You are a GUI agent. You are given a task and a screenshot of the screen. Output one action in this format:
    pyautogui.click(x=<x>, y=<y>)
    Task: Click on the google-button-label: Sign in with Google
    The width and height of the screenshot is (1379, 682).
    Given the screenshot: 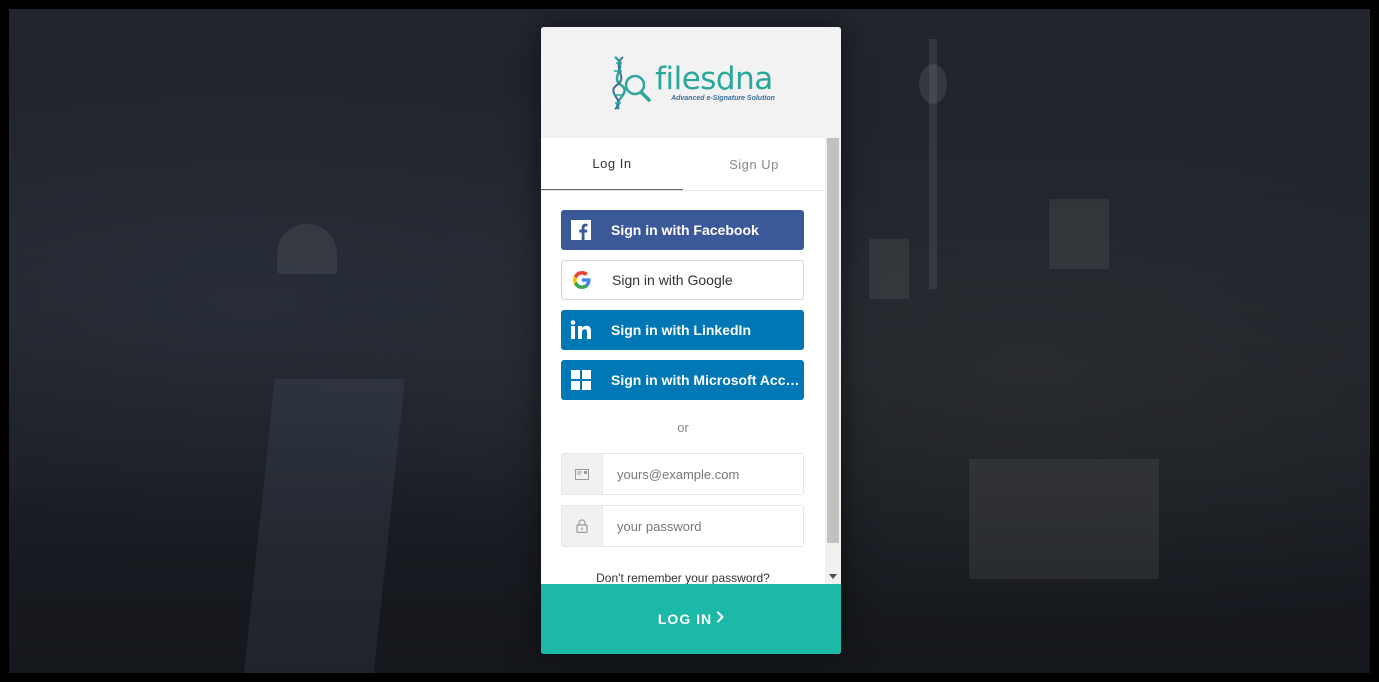 What is the action you would take?
    pyautogui.click(x=672, y=280)
    